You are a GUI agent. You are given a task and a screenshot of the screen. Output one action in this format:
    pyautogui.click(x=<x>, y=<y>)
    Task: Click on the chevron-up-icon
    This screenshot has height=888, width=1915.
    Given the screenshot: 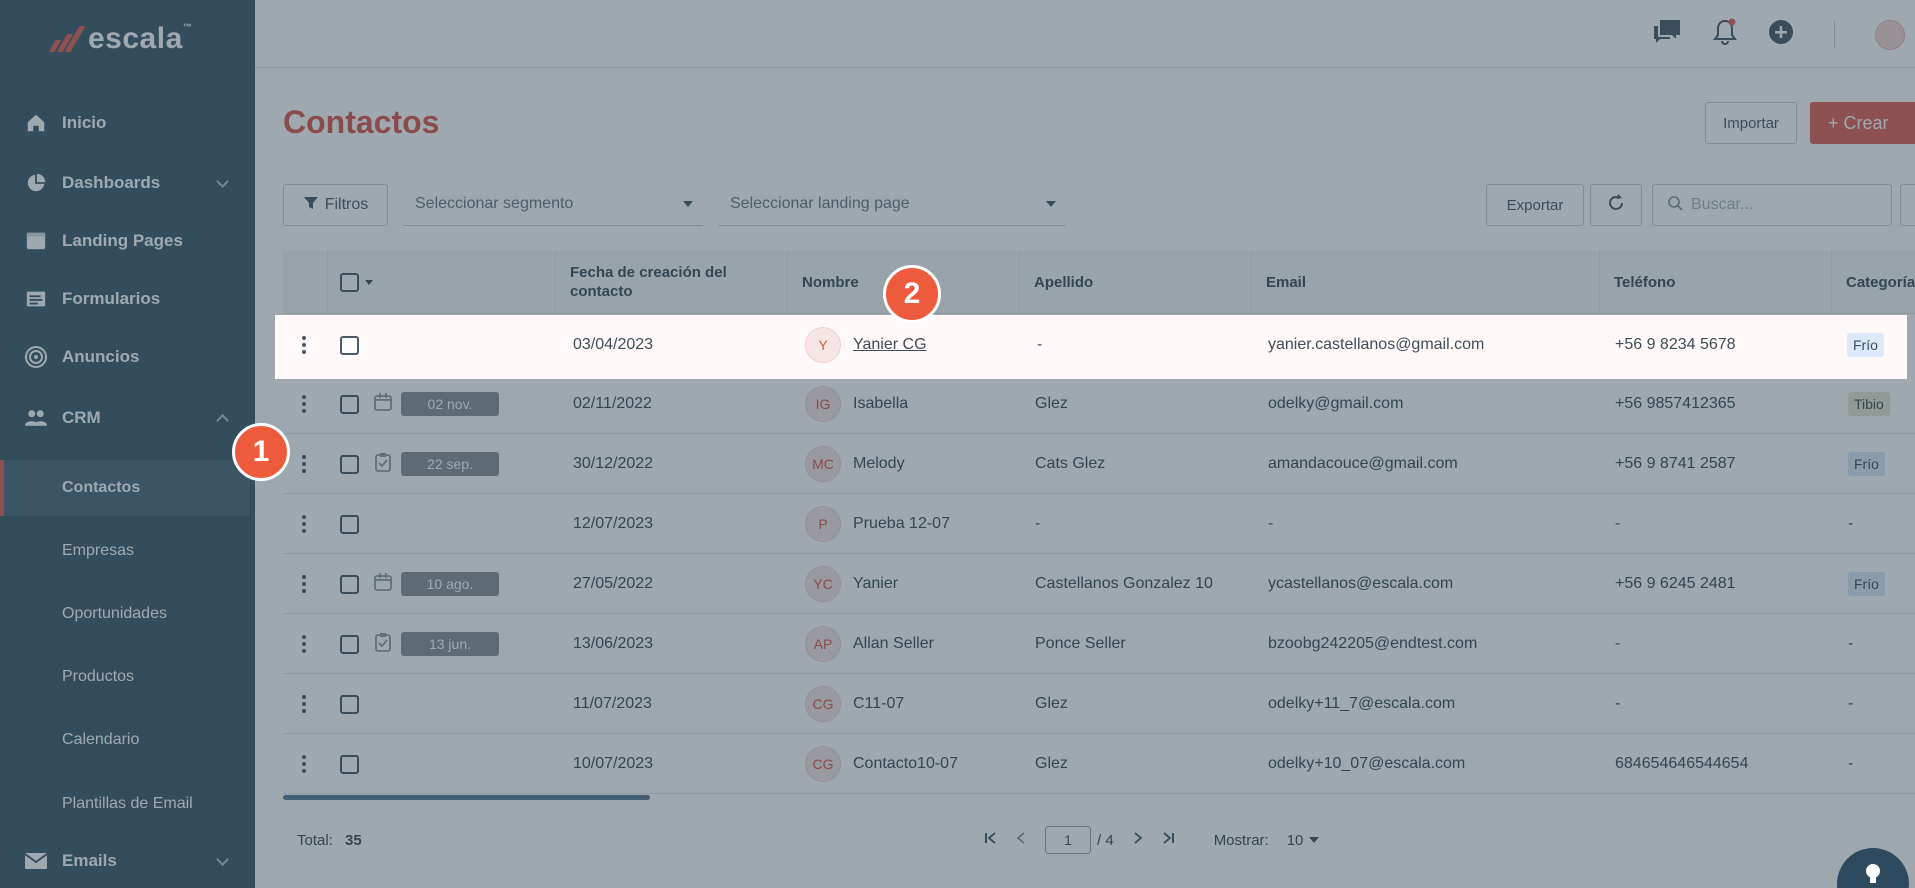 What is the action you would take?
    pyautogui.click(x=222, y=420)
    